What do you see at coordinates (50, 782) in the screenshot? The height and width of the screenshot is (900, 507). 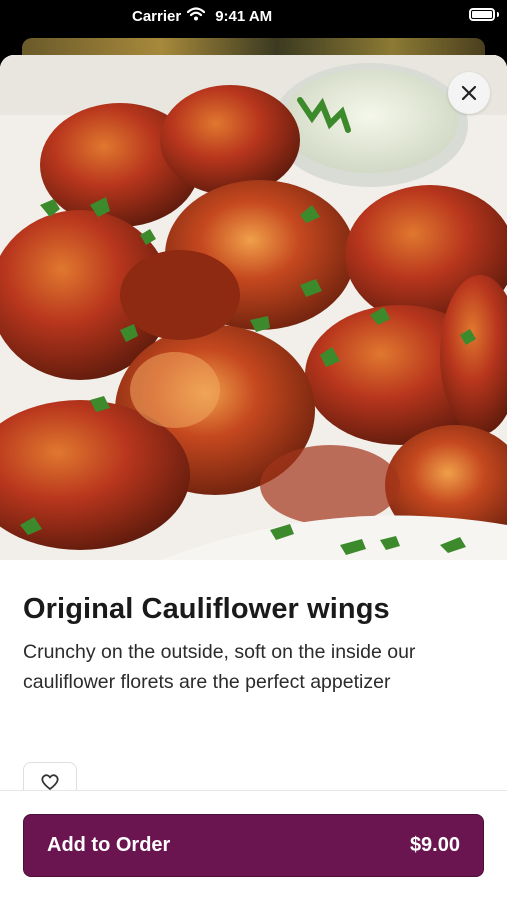 I see `heart-outline-icon` at bounding box center [50, 782].